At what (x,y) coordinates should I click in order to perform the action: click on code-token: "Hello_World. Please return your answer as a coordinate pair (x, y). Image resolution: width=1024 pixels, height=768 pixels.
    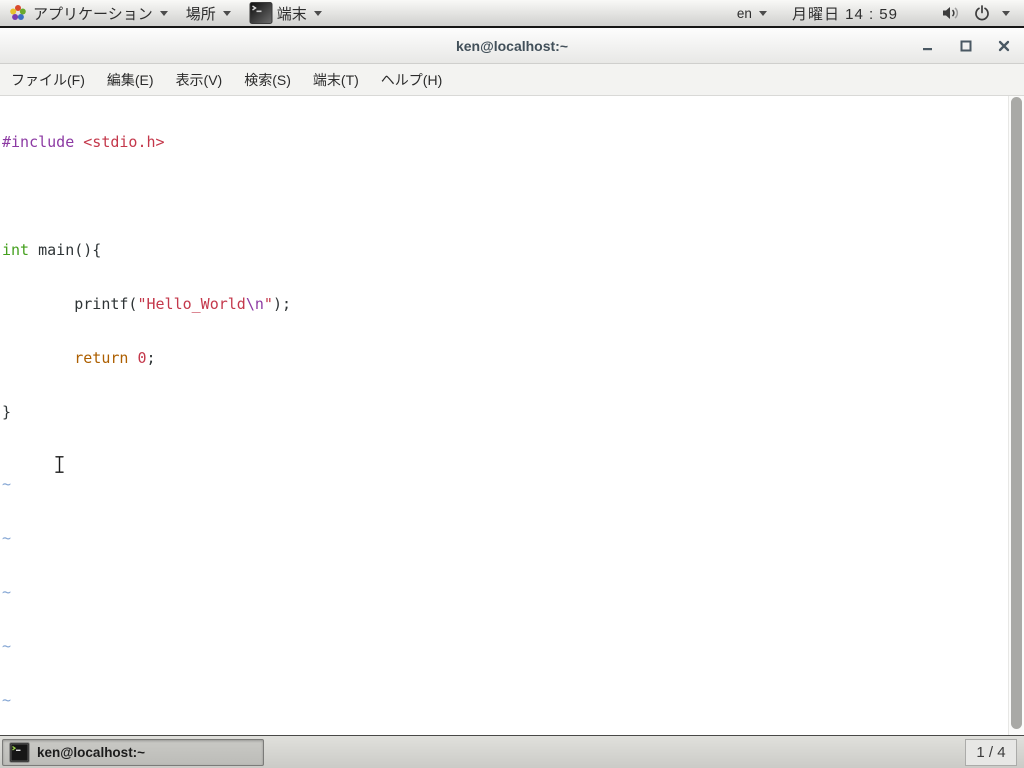
    Looking at the image, I should click on (191, 304).